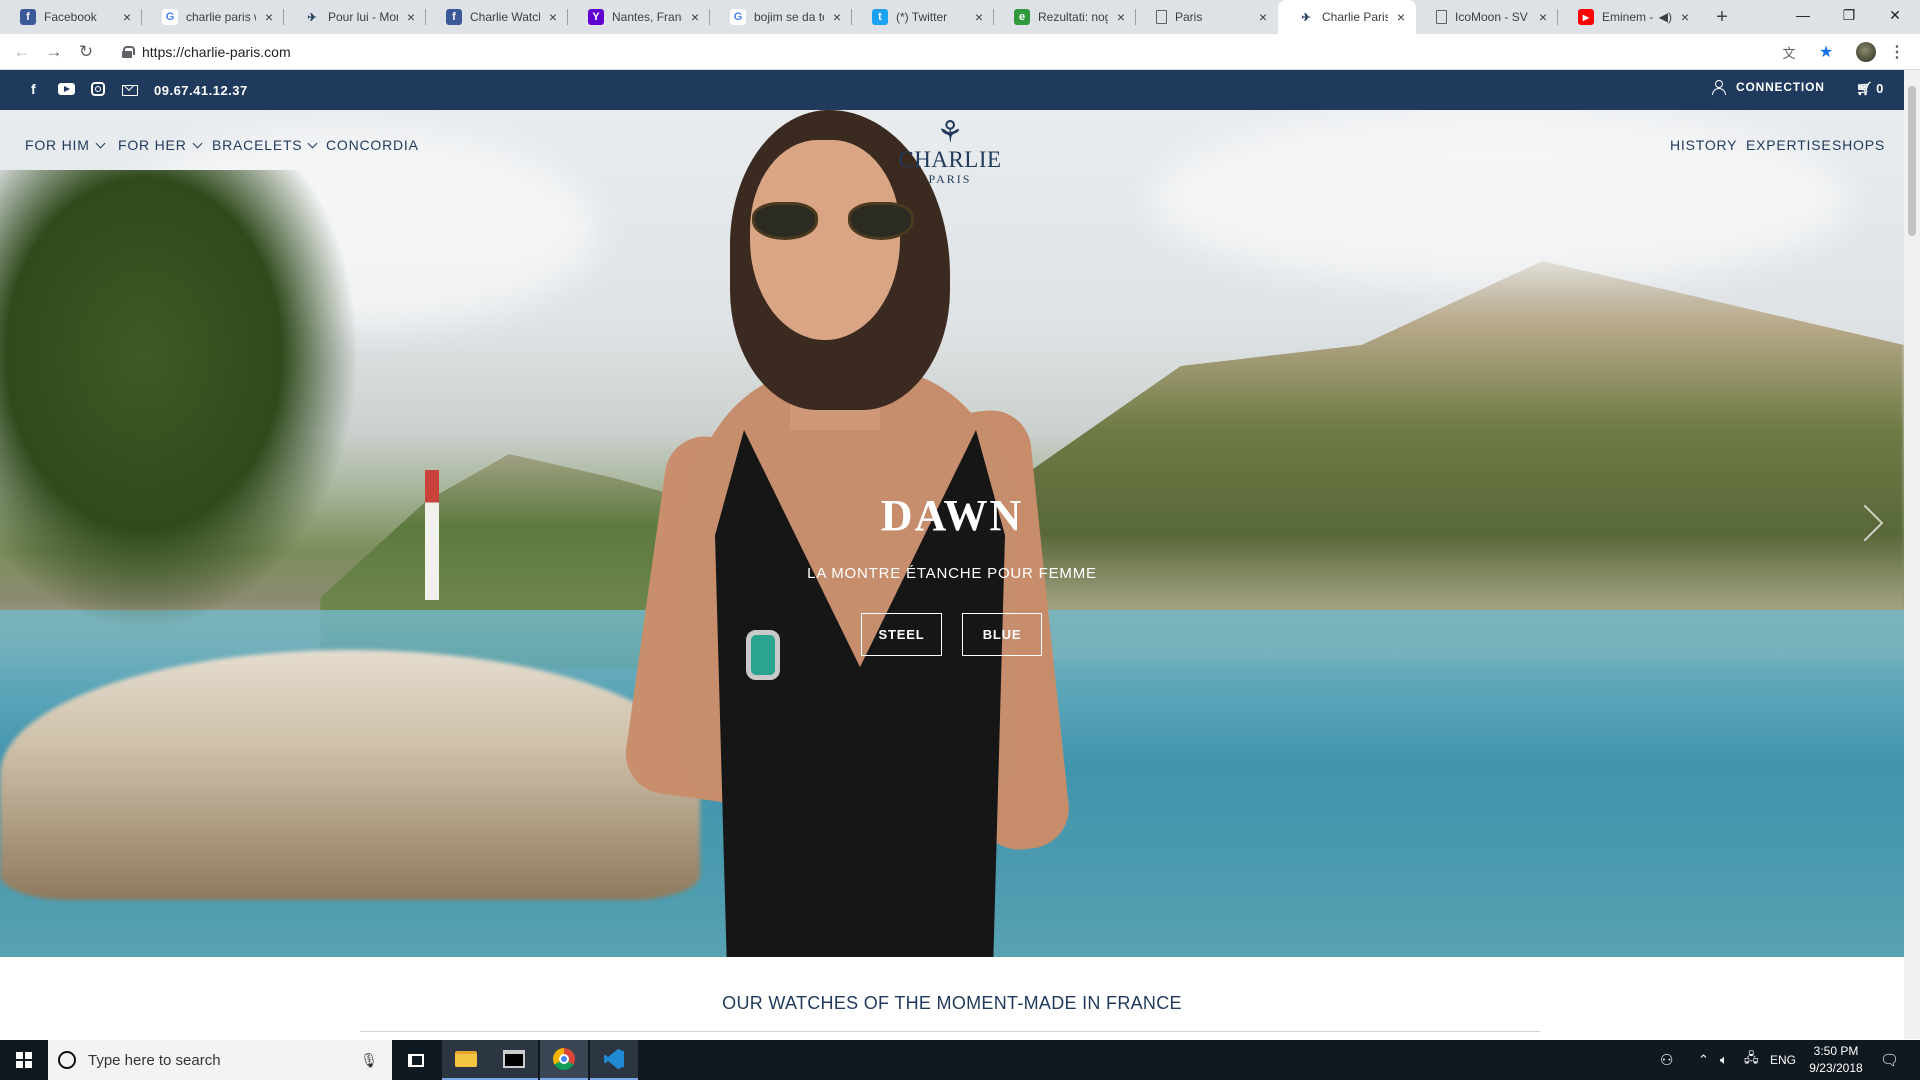  Describe the element at coordinates (22, 52) in the screenshot. I see `back-button: ←` at that location.